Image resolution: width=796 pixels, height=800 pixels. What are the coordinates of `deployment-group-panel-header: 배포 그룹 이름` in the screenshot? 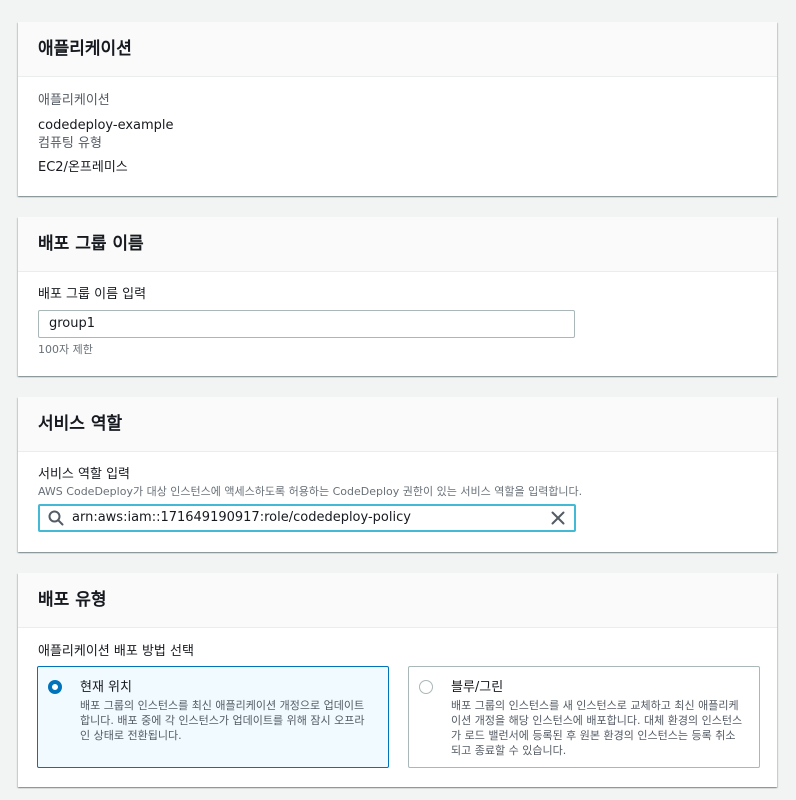 It's located at (397, 244).